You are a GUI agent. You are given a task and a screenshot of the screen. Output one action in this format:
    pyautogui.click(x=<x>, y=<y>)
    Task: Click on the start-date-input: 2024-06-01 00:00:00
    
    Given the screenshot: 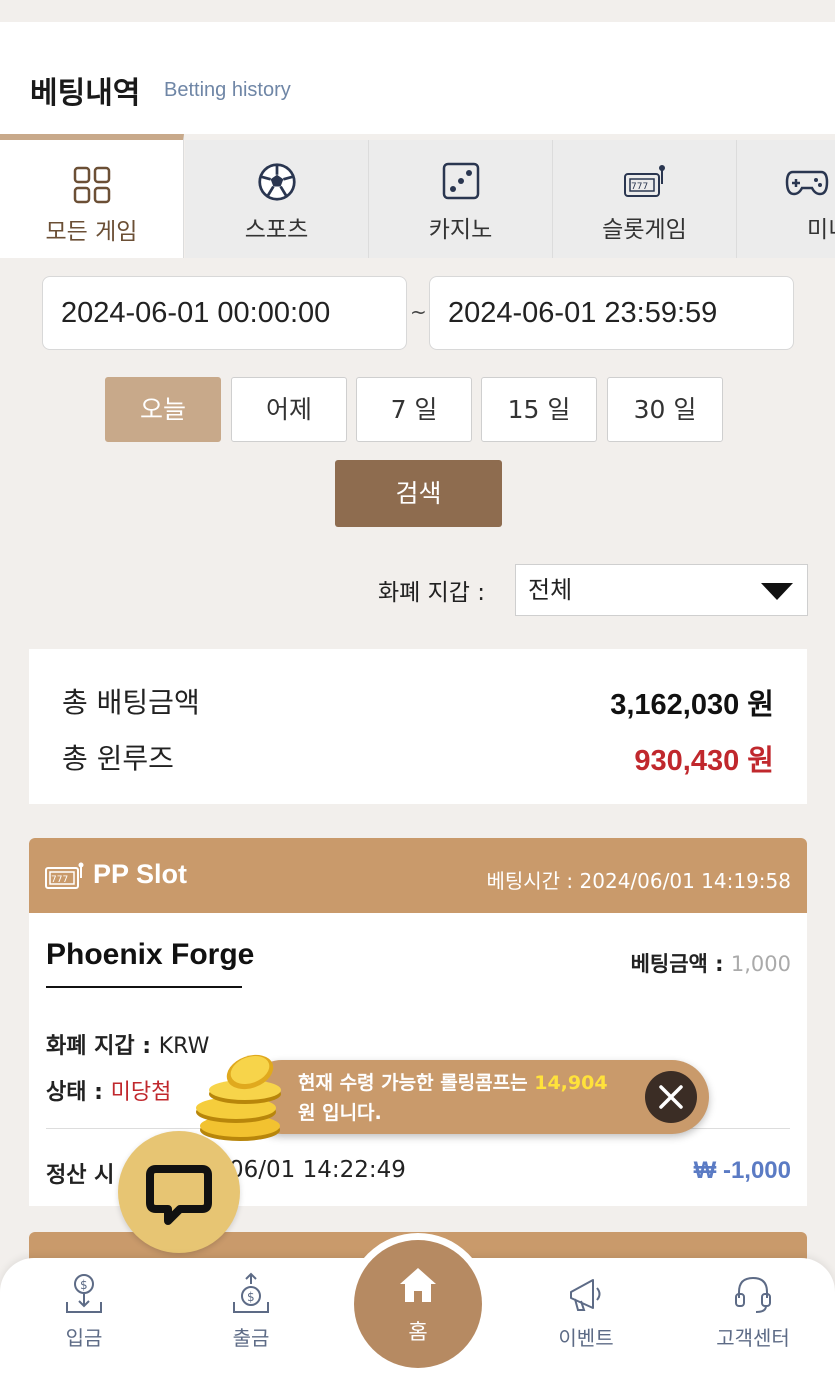 What is the action you would take?
    pyautogui.click(x=224, y=313)
    